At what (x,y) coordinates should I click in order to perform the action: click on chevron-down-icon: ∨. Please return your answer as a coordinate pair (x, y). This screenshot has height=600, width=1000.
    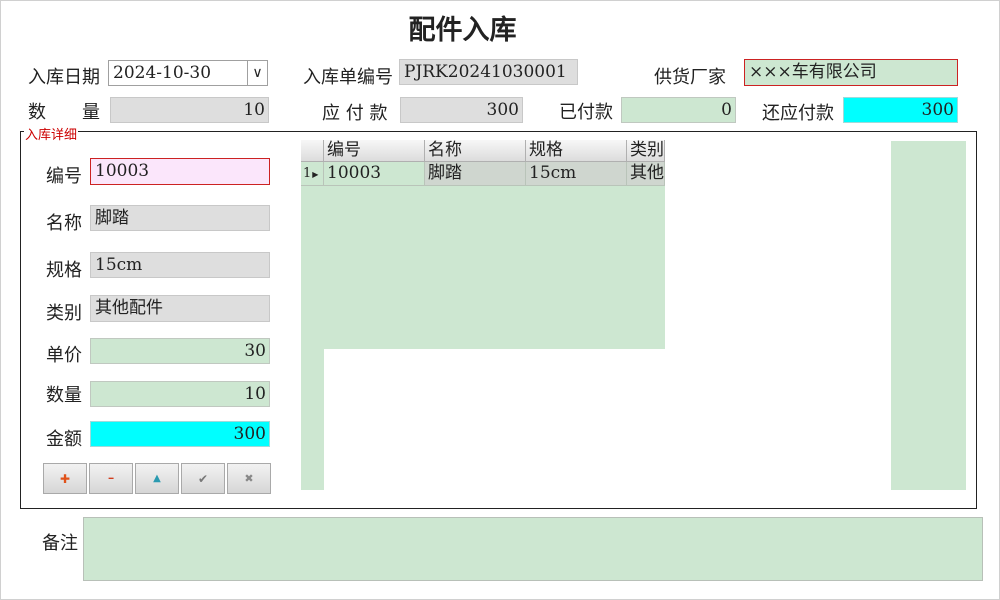
    Looking at the image, I should click on (257, 73).